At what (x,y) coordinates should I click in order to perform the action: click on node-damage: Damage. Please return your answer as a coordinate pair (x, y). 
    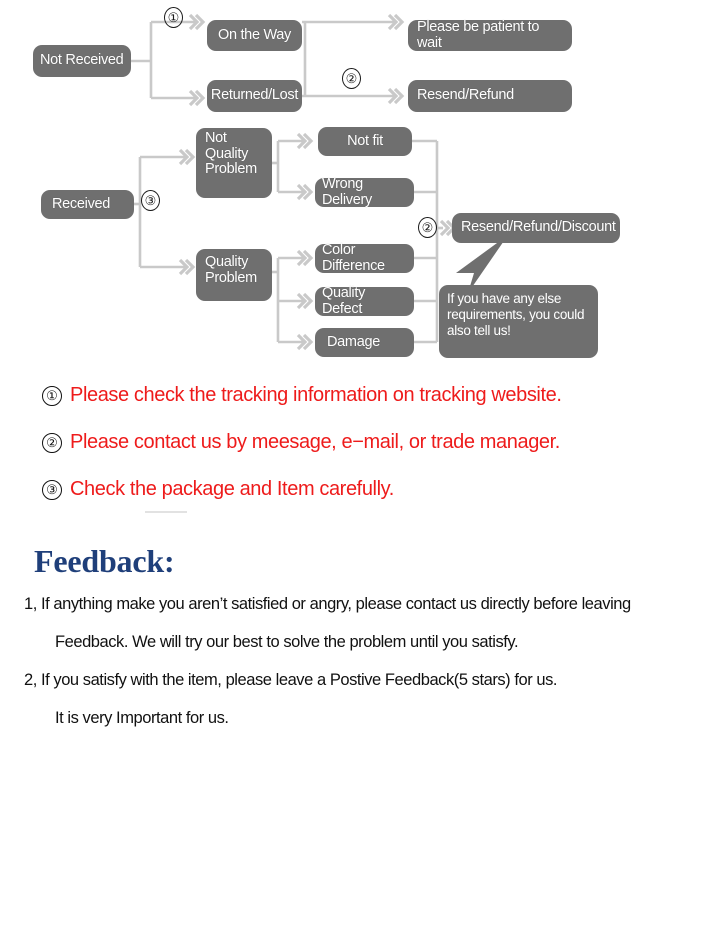
    Looking at the image, I should click on (364, 342).